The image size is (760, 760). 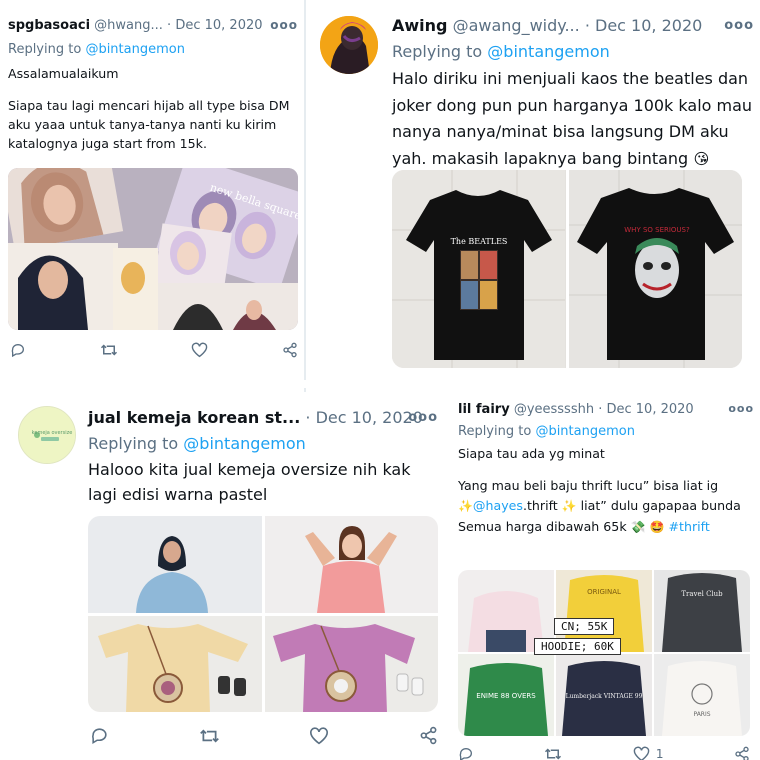 I want to click on ig-handle-suffix: .thrift, so click(x=540, y=506).